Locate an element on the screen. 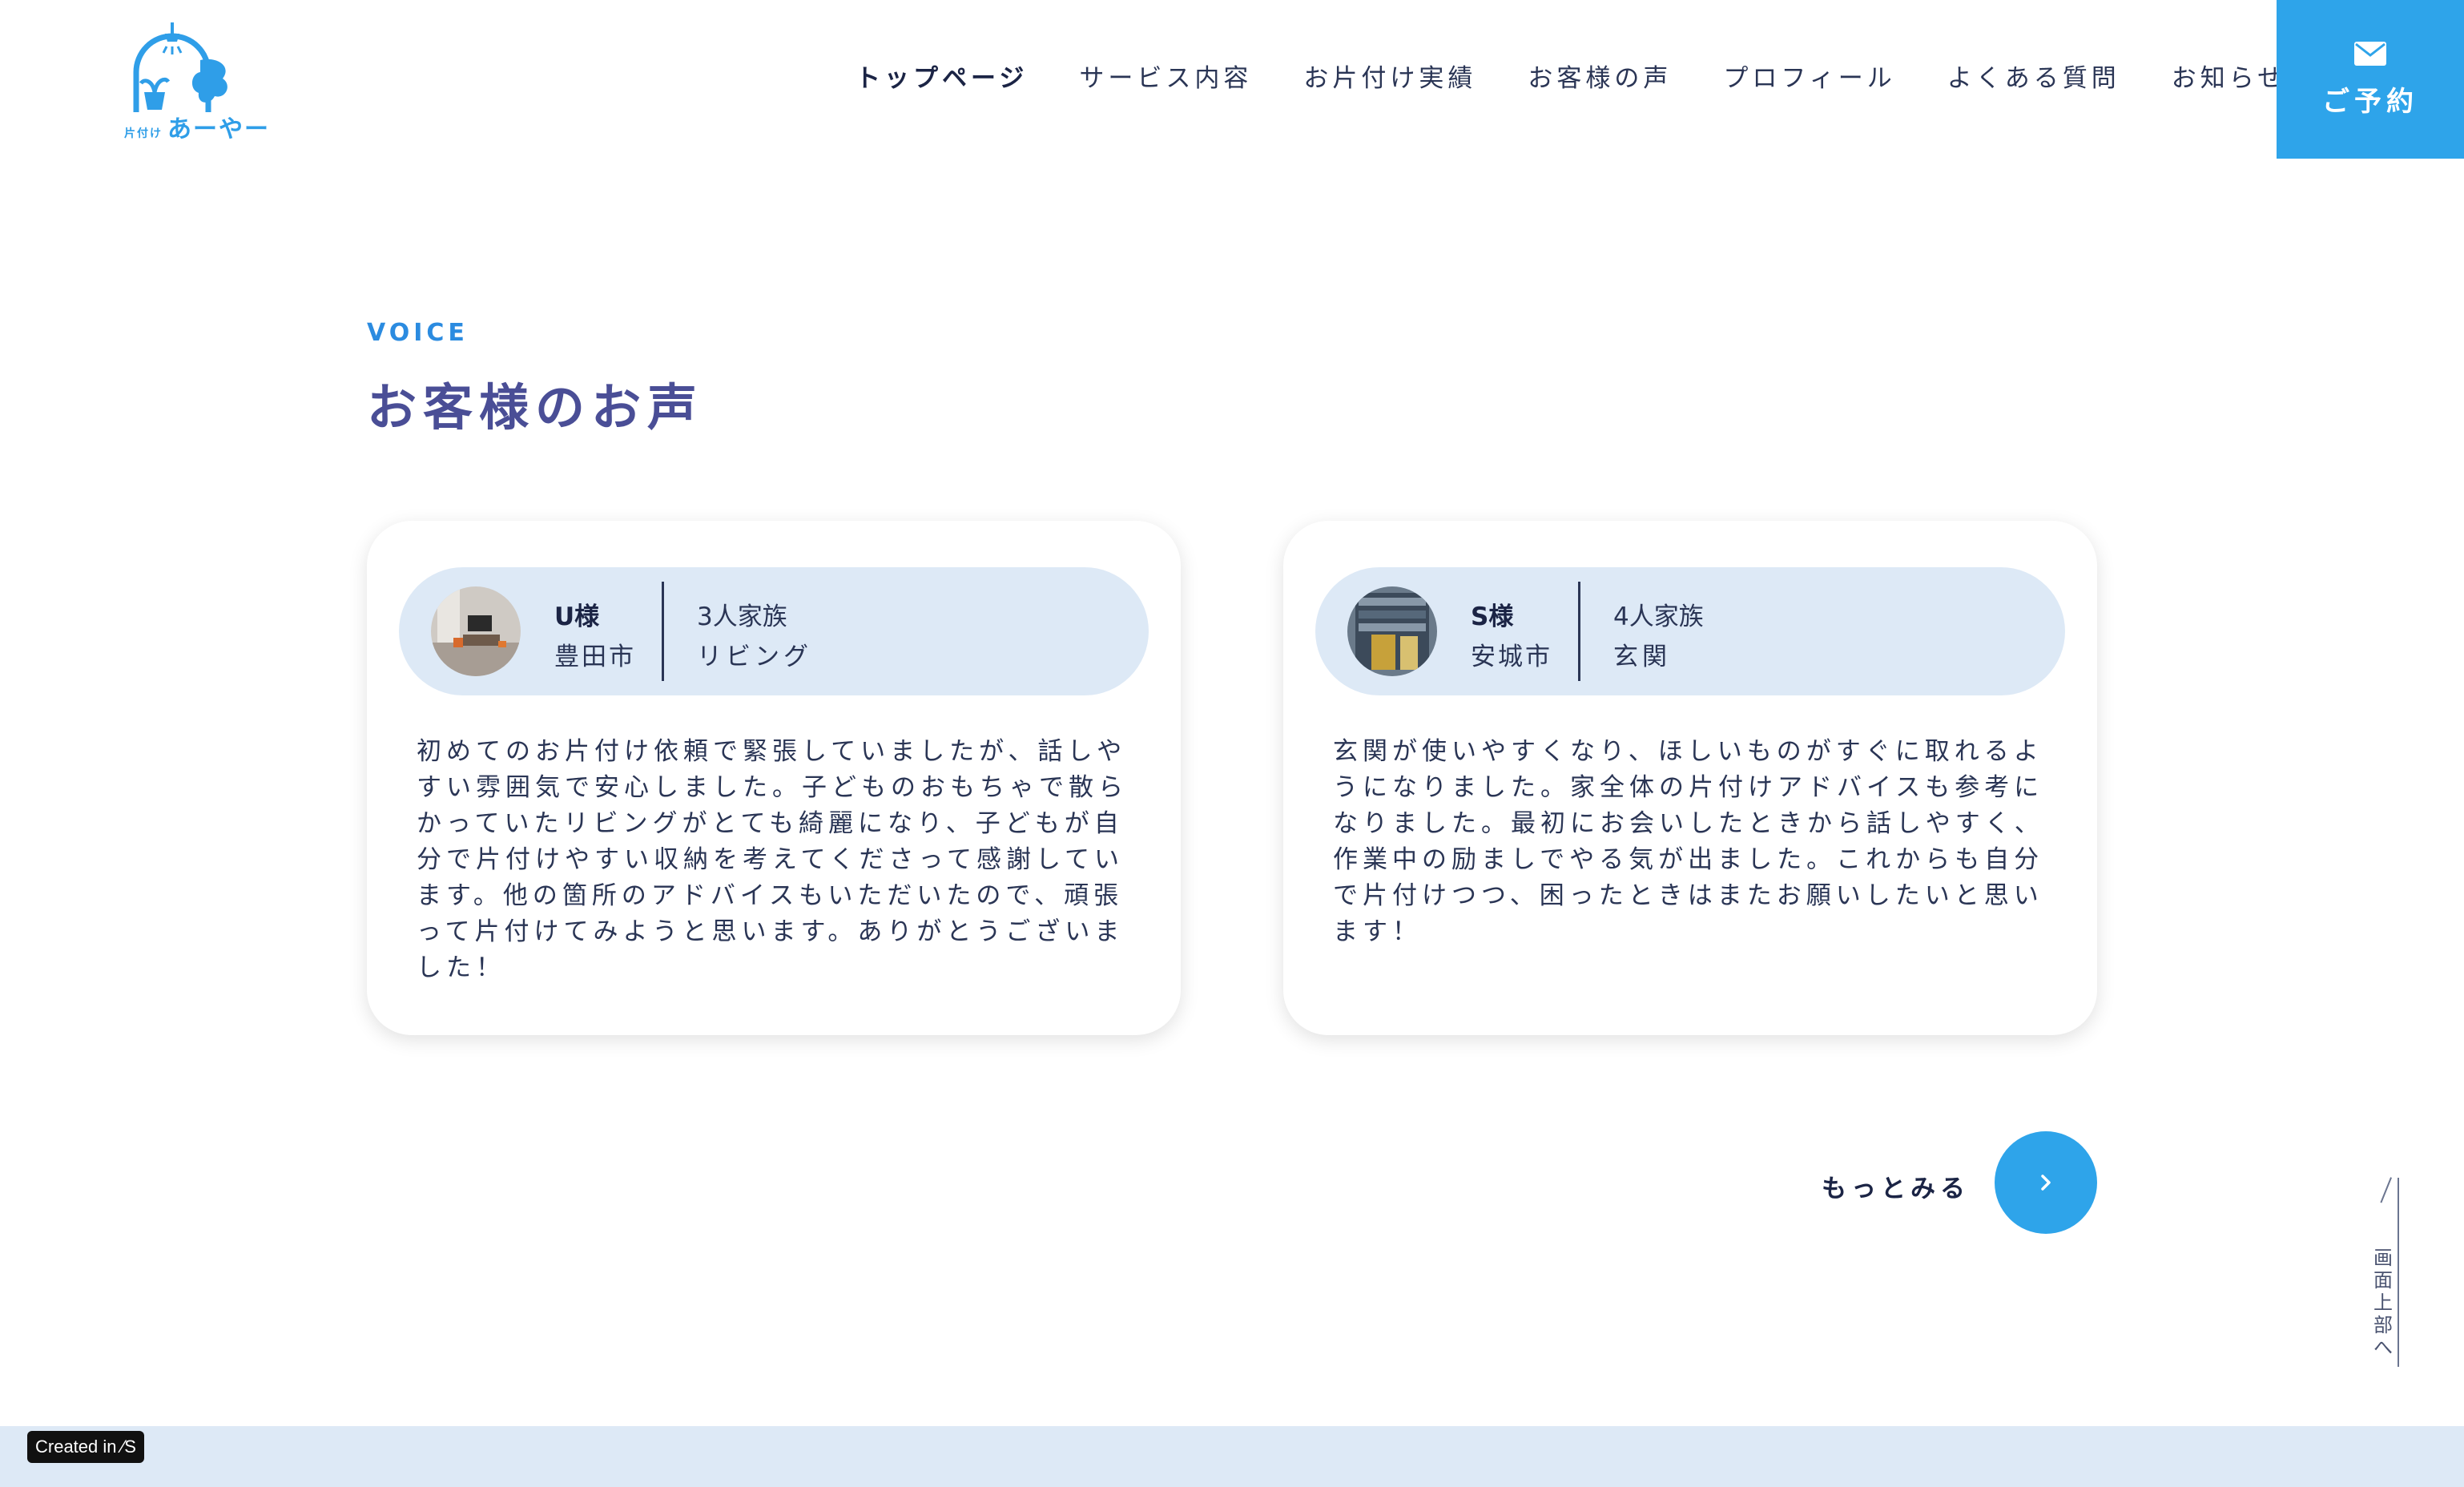  chevron-right-icon is located at coordinates (2046, 1183).